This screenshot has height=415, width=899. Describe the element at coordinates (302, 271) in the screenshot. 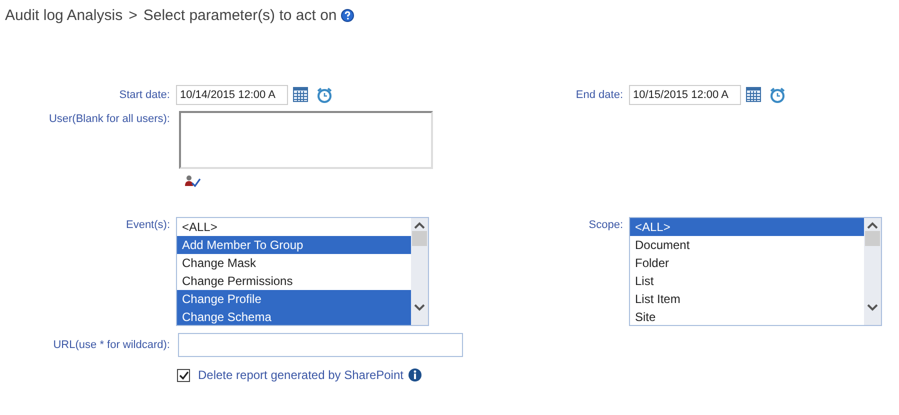

I see `list-box: <ALL> Add Member To Group Change Mask Change Permissions Change Profile Change Schema` at that location.